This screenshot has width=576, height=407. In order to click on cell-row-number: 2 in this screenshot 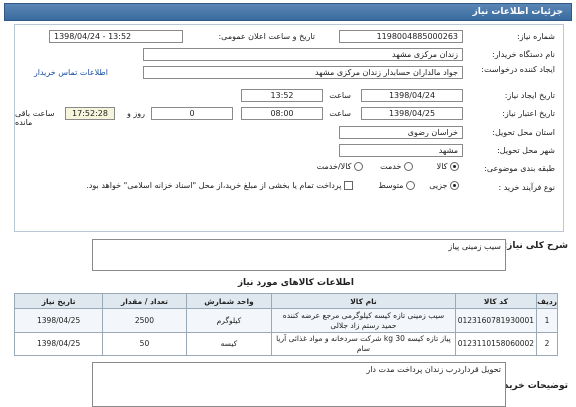, I will do `click(547, 344)`.